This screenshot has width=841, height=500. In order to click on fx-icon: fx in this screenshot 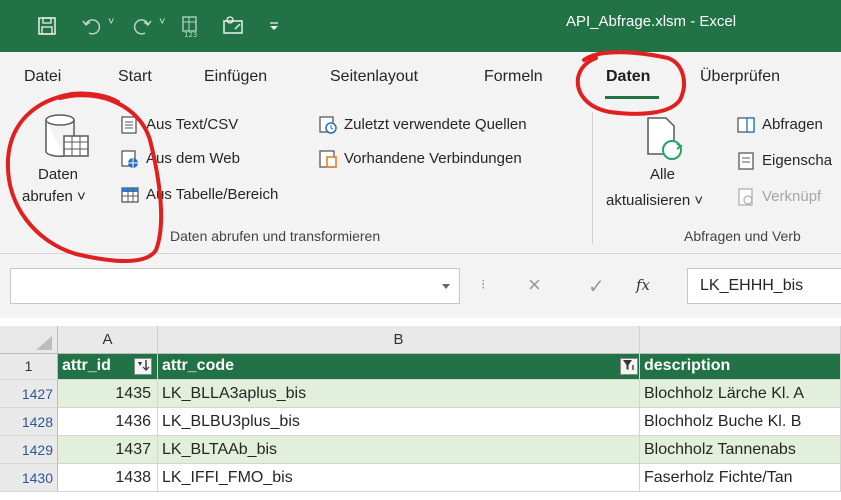, I will do `click(643, 285)`.